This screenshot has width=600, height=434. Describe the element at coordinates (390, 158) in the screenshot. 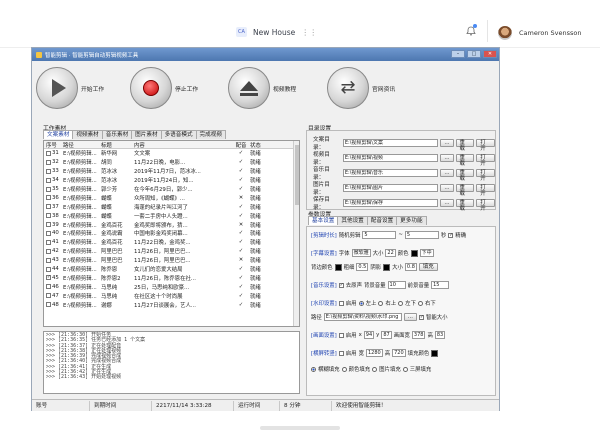

I see `dir-input: E:\视频剪辑\视频` at that location.